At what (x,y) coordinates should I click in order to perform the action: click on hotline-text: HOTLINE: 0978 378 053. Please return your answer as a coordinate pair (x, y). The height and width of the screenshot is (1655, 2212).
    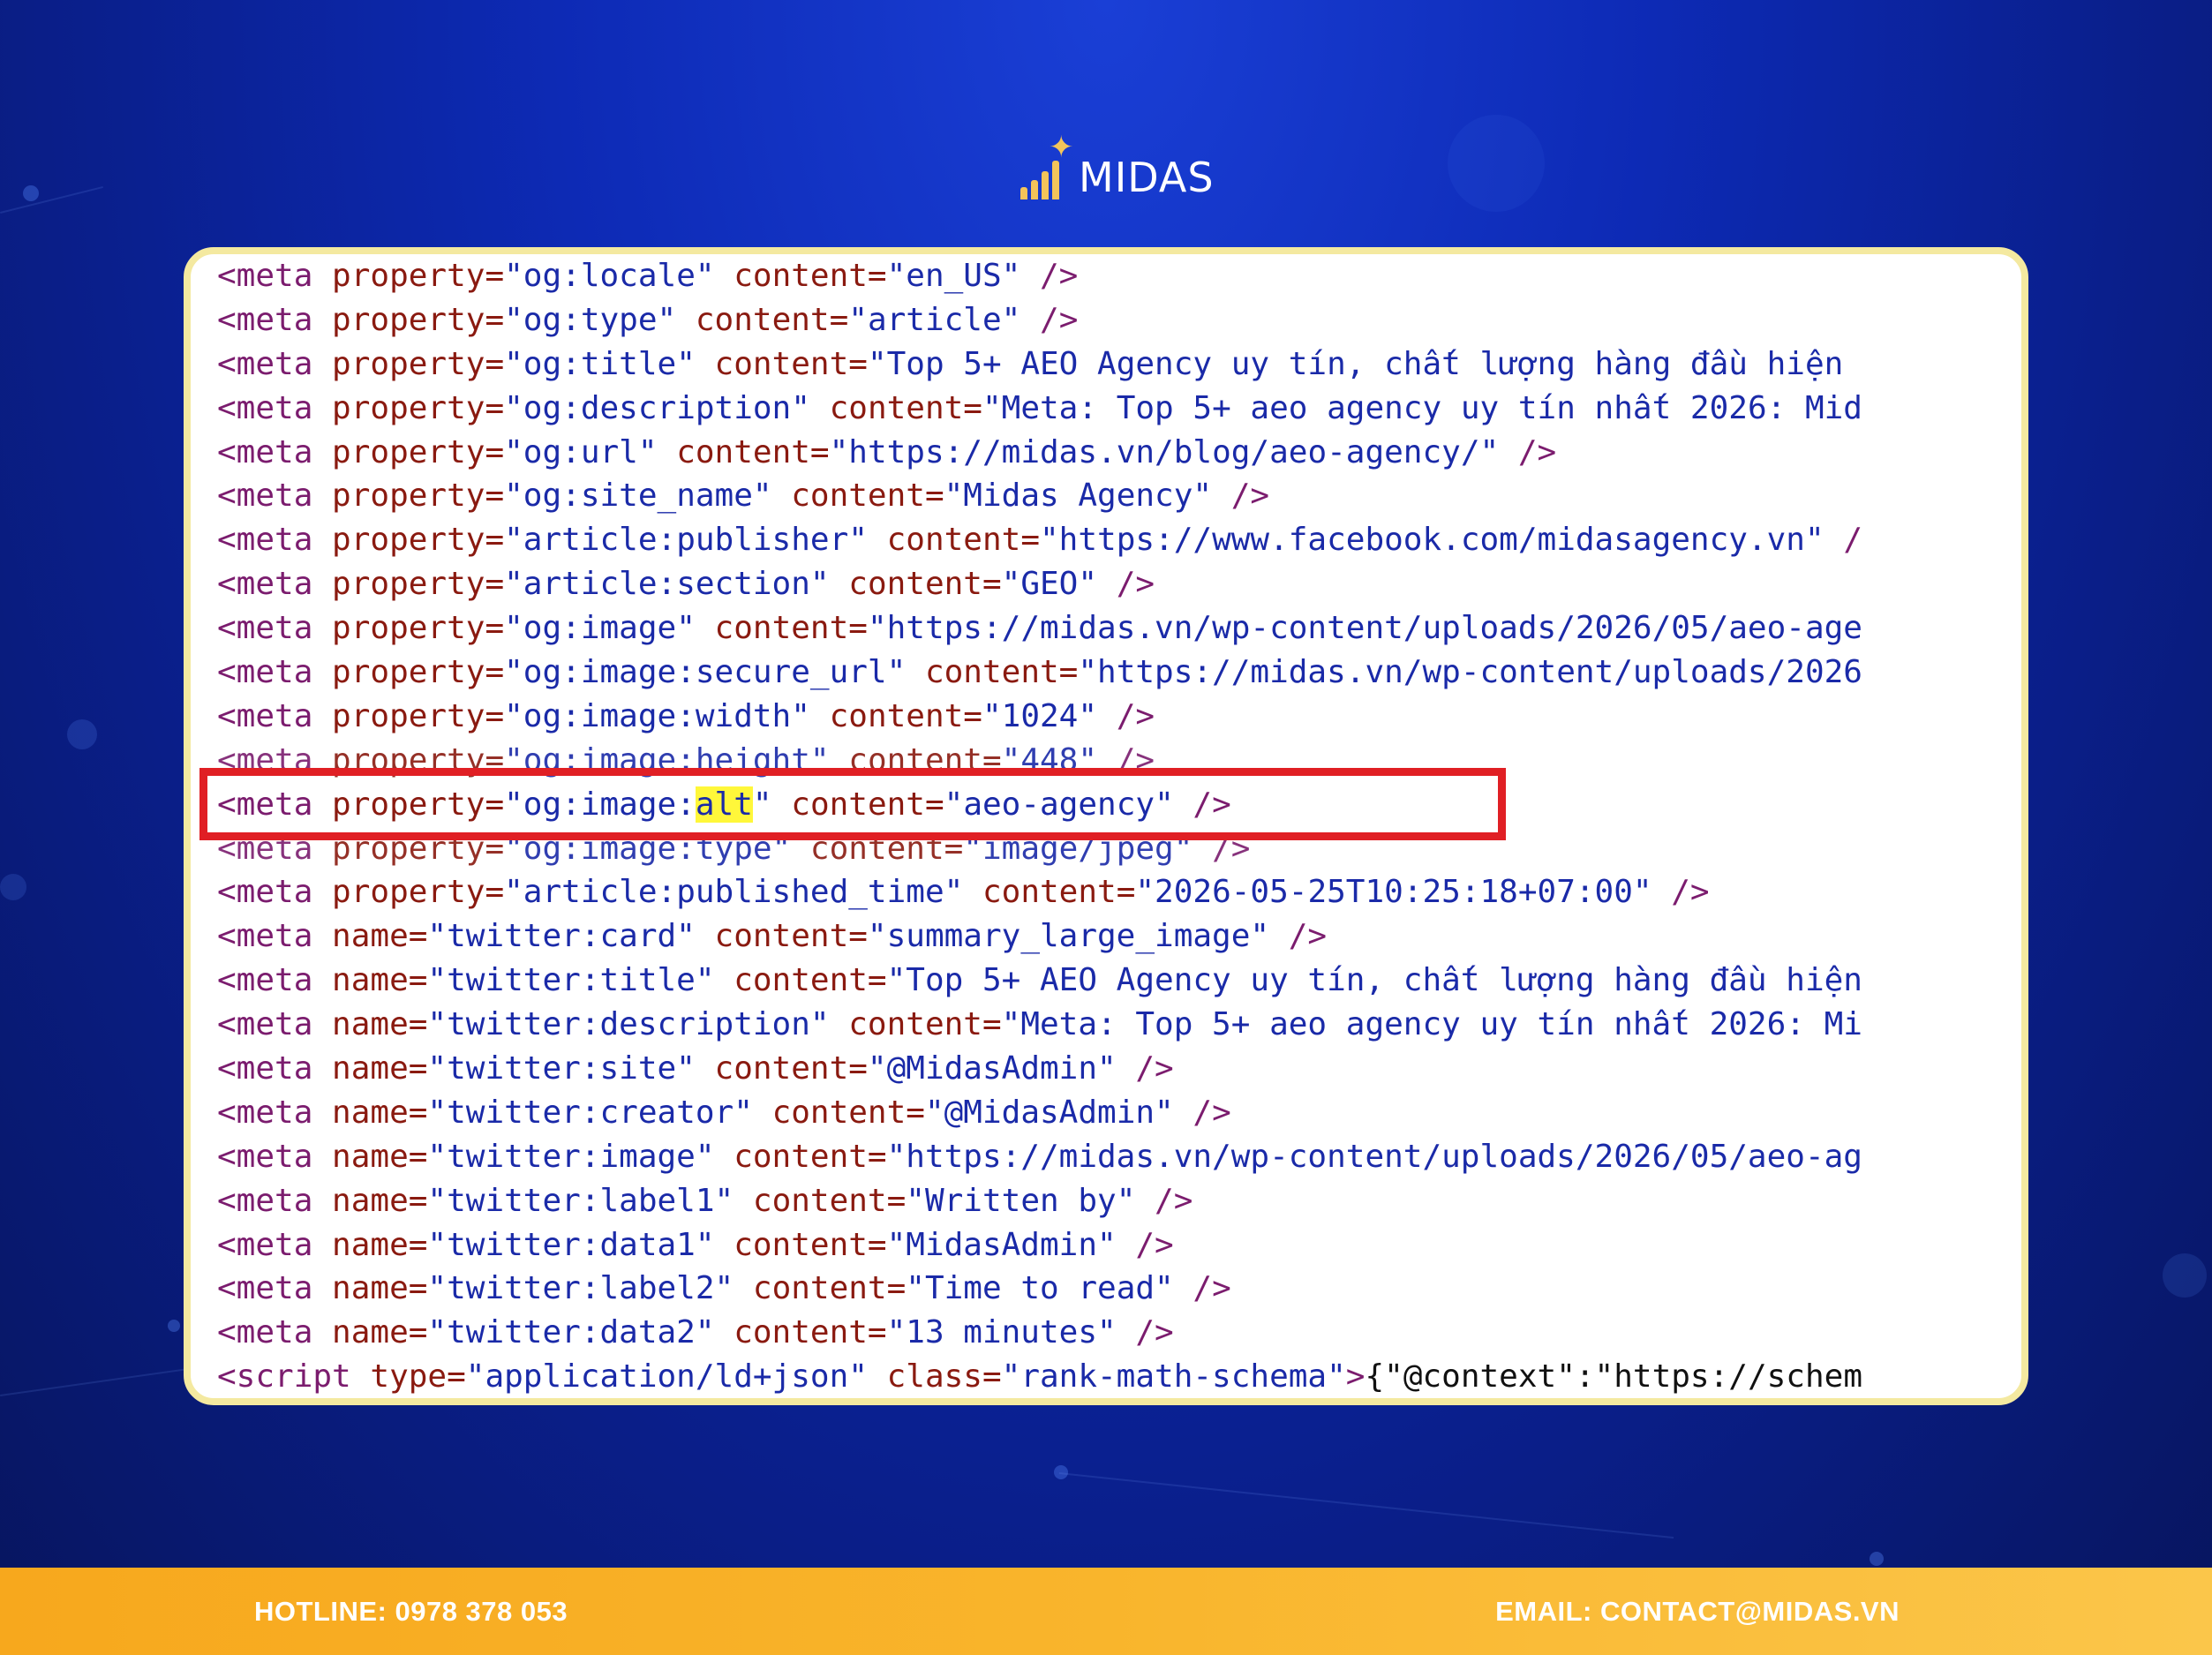
    Looking at the image, I should click on (411, 1611).